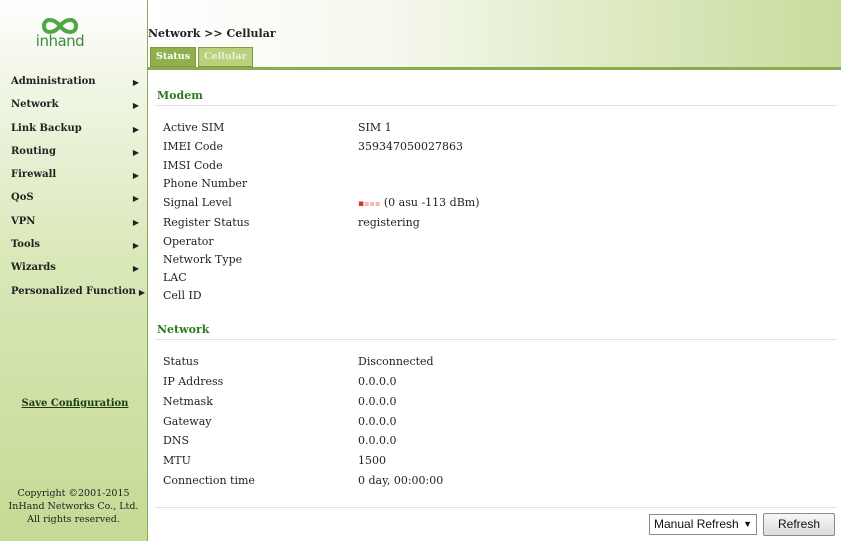 The width and height of the screenshot is (841, 544). I want to click on sidebar-item-label: VPN, so click(23, 221).